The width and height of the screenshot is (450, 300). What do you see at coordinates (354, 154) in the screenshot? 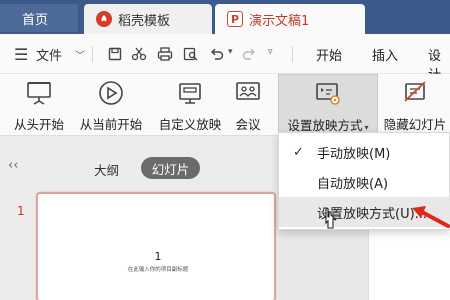
I see `menu-item-label: 手动放映(M)` at bounding box center [354, 154].